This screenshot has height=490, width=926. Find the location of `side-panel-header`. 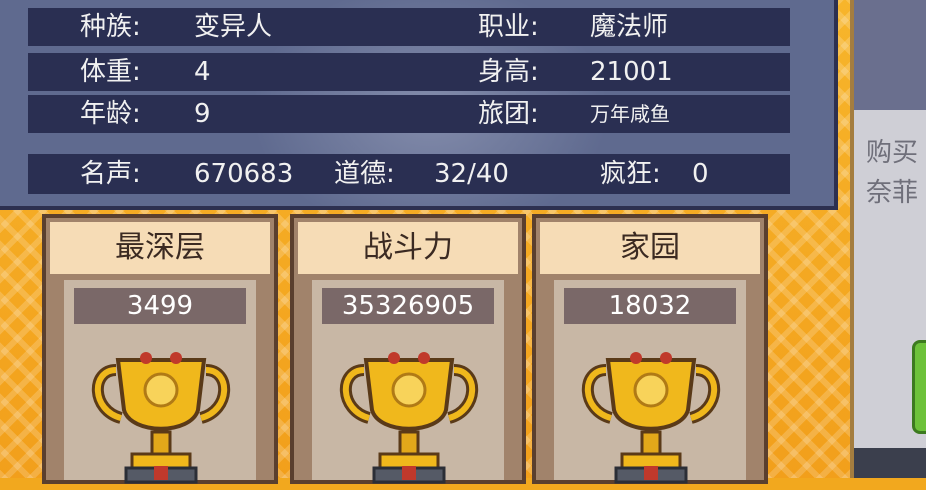

side-panel-header is located at coordinates (890, 55).